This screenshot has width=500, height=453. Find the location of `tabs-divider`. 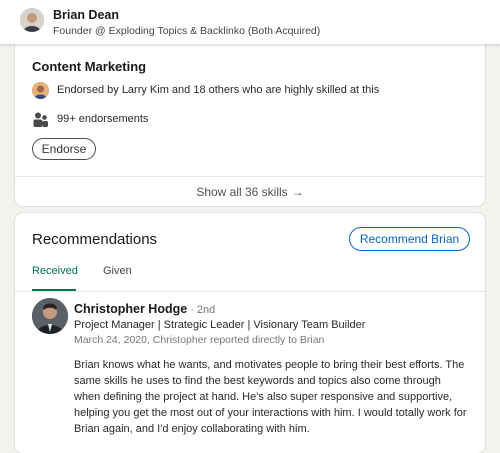

tabs-divider is located at coordinates (250, 291).